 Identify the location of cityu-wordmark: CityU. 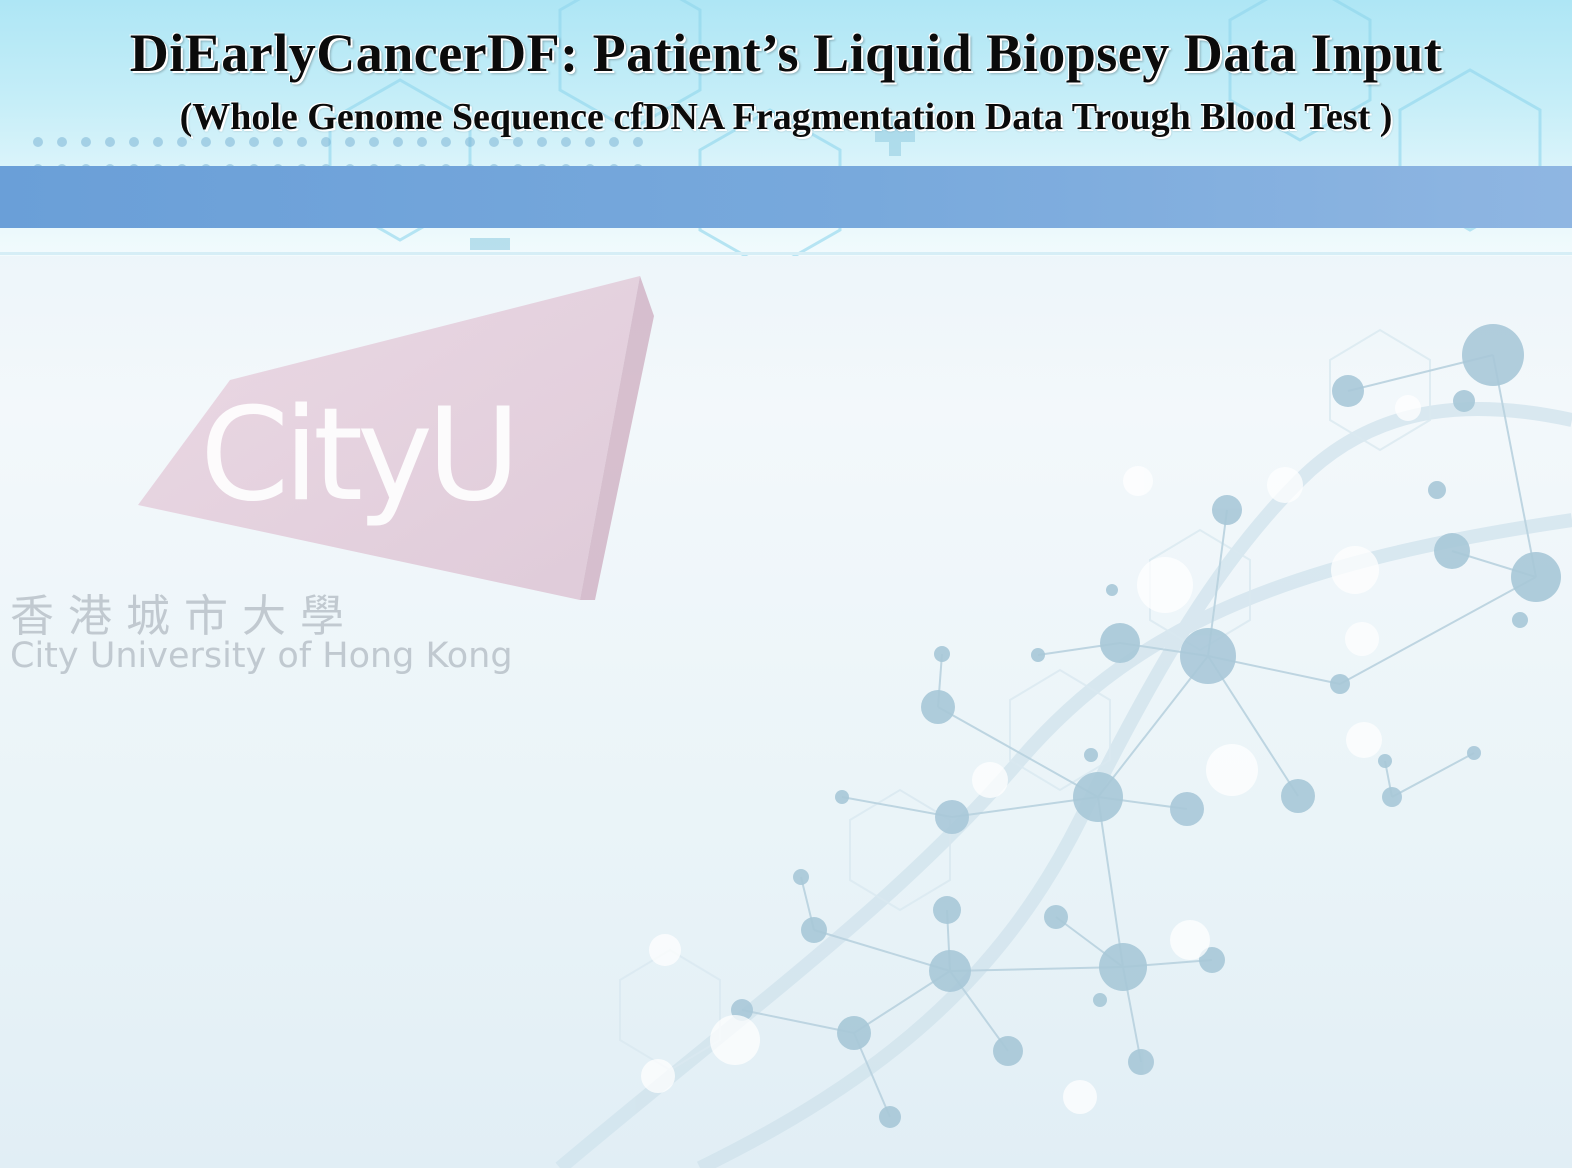
(360, 455).